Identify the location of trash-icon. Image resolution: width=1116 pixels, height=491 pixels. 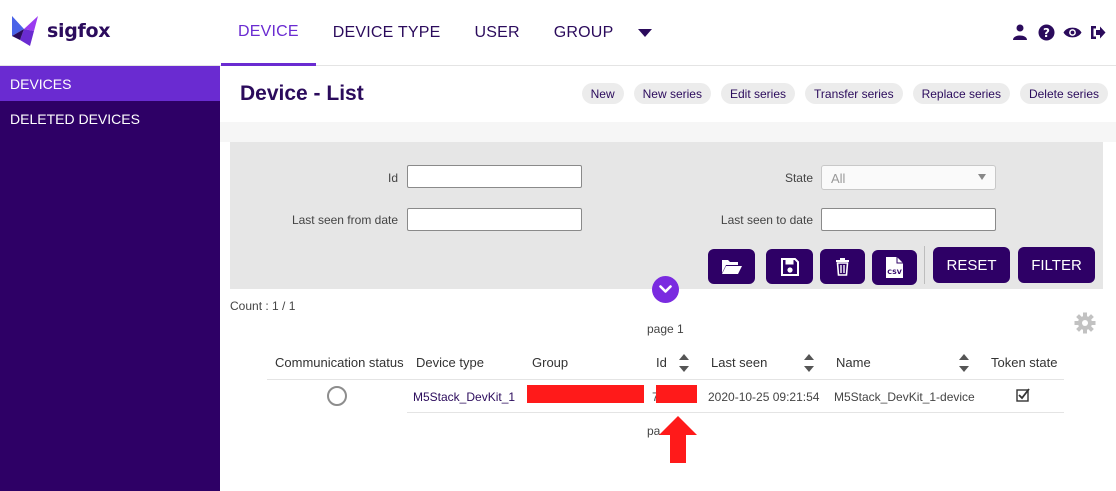
(842, 266).